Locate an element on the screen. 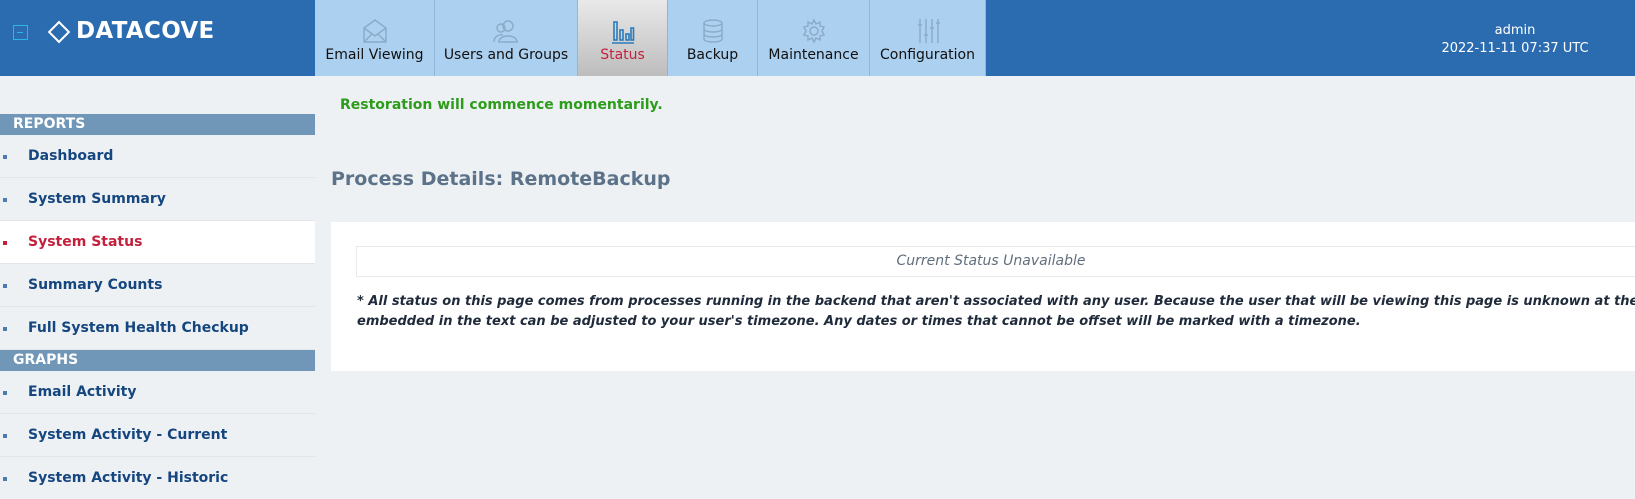 This screenshot has width=1635, height=499. sidebar-item-summary-counts: Summary Counts is located at coordinates (157, 285).